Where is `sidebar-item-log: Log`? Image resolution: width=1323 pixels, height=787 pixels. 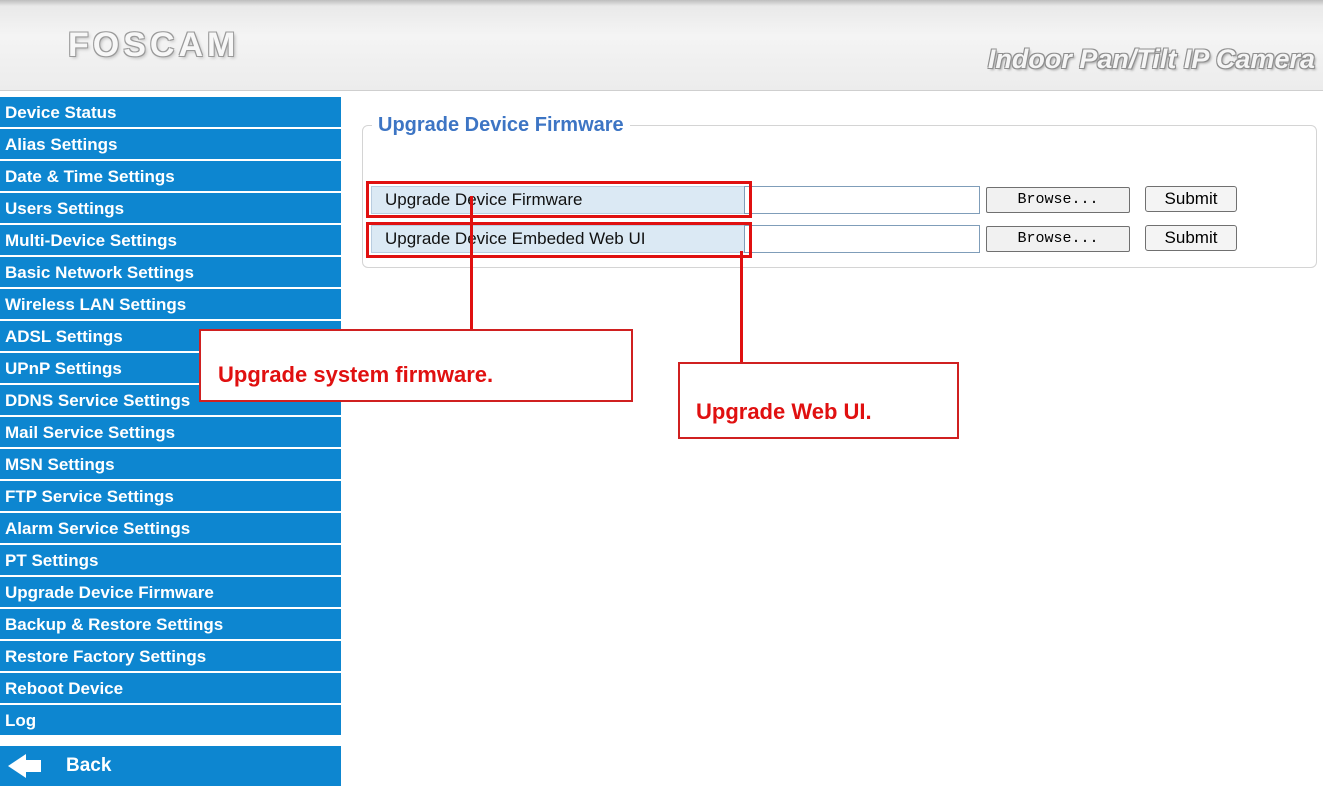 sidebar-item-log: Log is located at coordinates (170, 720).